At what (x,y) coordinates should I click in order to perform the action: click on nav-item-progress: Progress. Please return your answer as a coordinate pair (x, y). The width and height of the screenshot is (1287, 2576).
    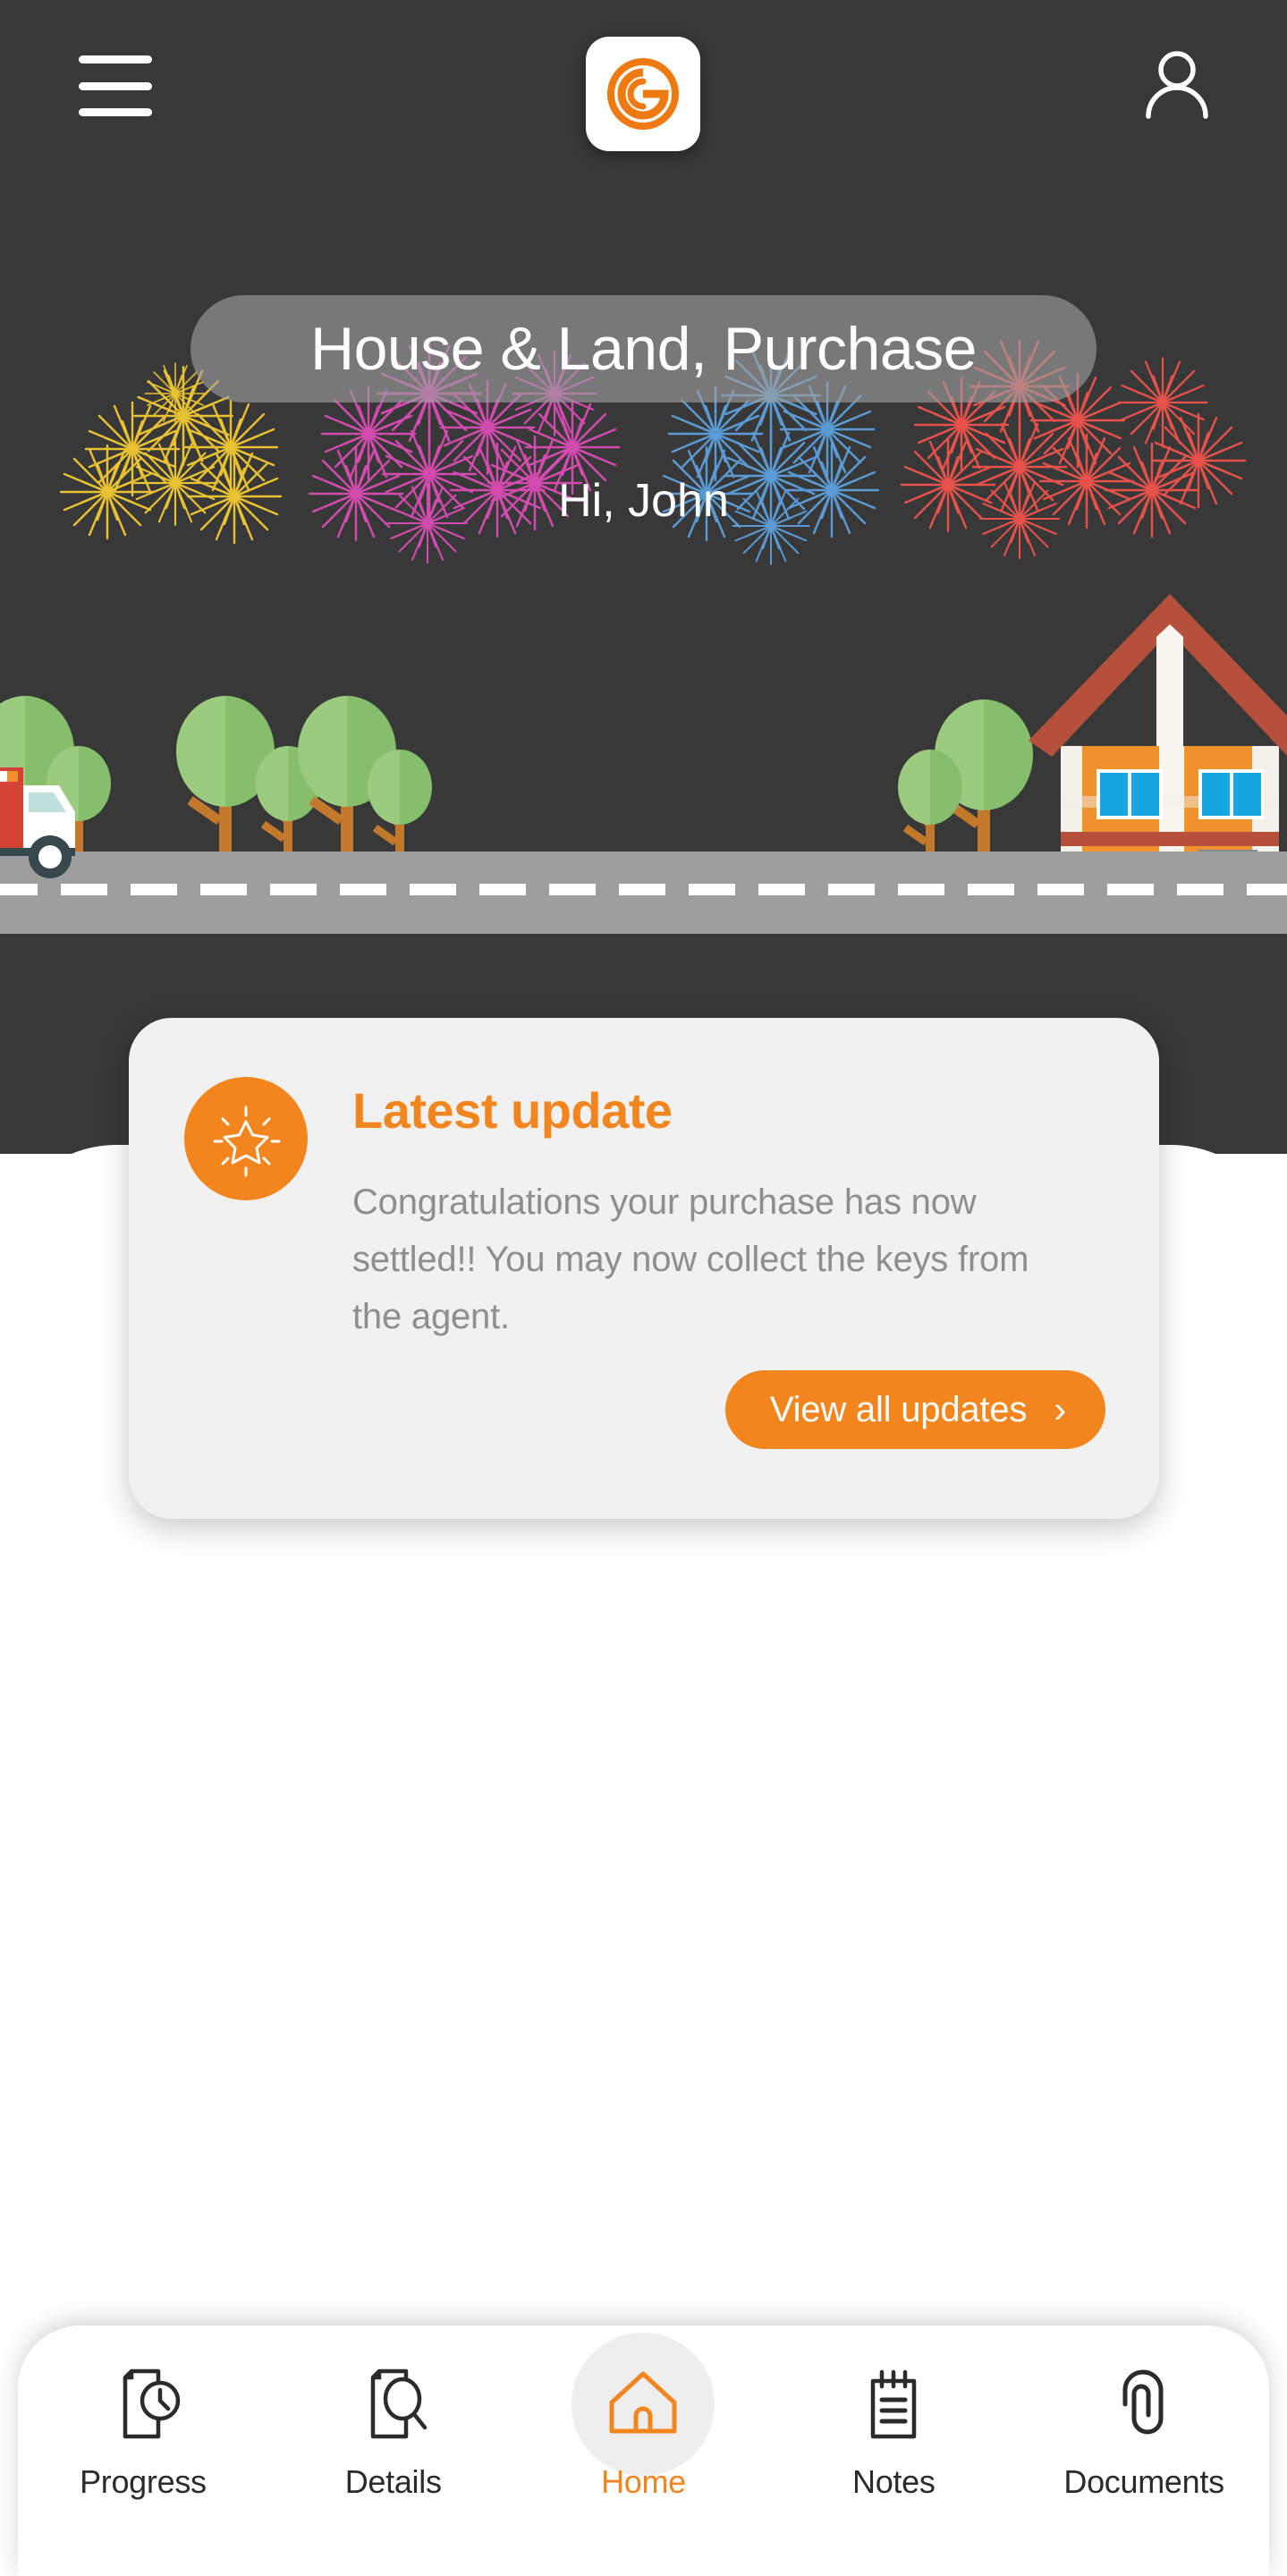
    Looking at the image, I should click on (143, 2452).